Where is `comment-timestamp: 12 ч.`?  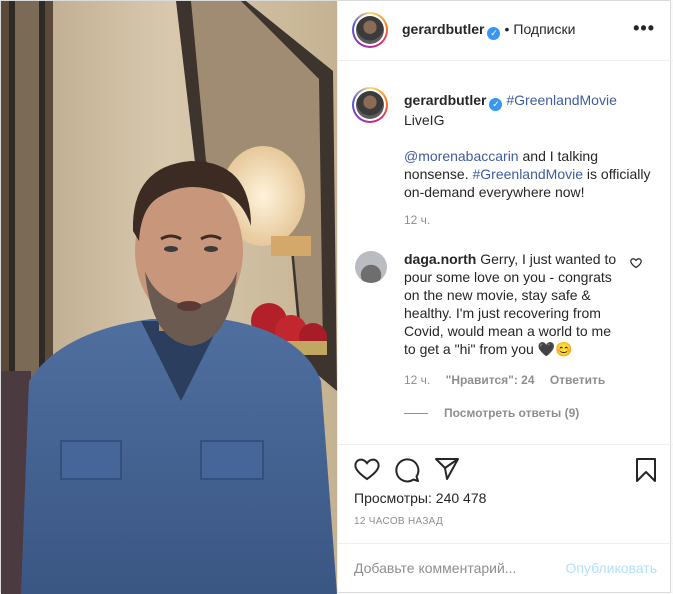
comment-timestamp: 12 ч. is located at coordinates (417, 380).